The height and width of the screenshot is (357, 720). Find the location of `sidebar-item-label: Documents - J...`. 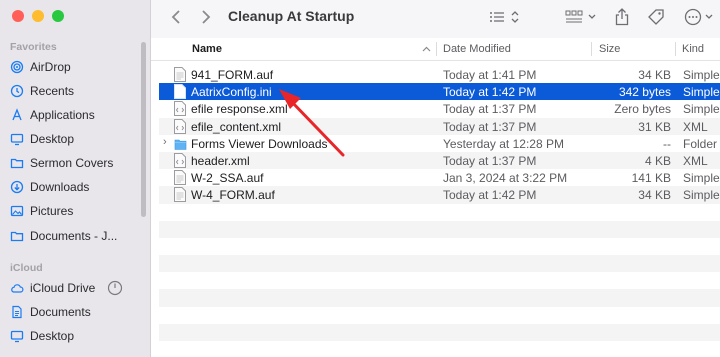

sidebar-item-label: Documents - J... is located at coordinates (74, 236).